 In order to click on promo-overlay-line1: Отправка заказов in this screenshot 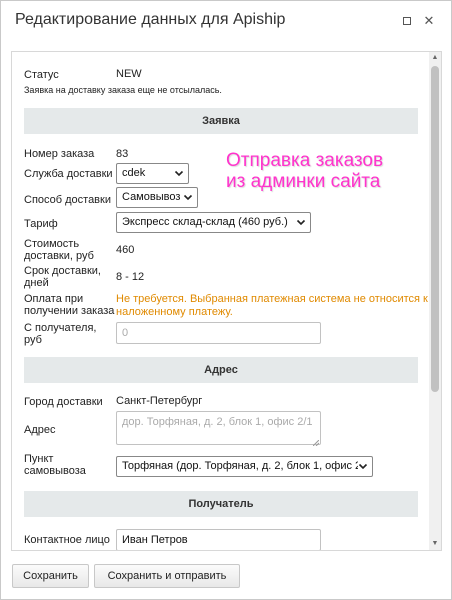, I will do `click(305, 160)`.